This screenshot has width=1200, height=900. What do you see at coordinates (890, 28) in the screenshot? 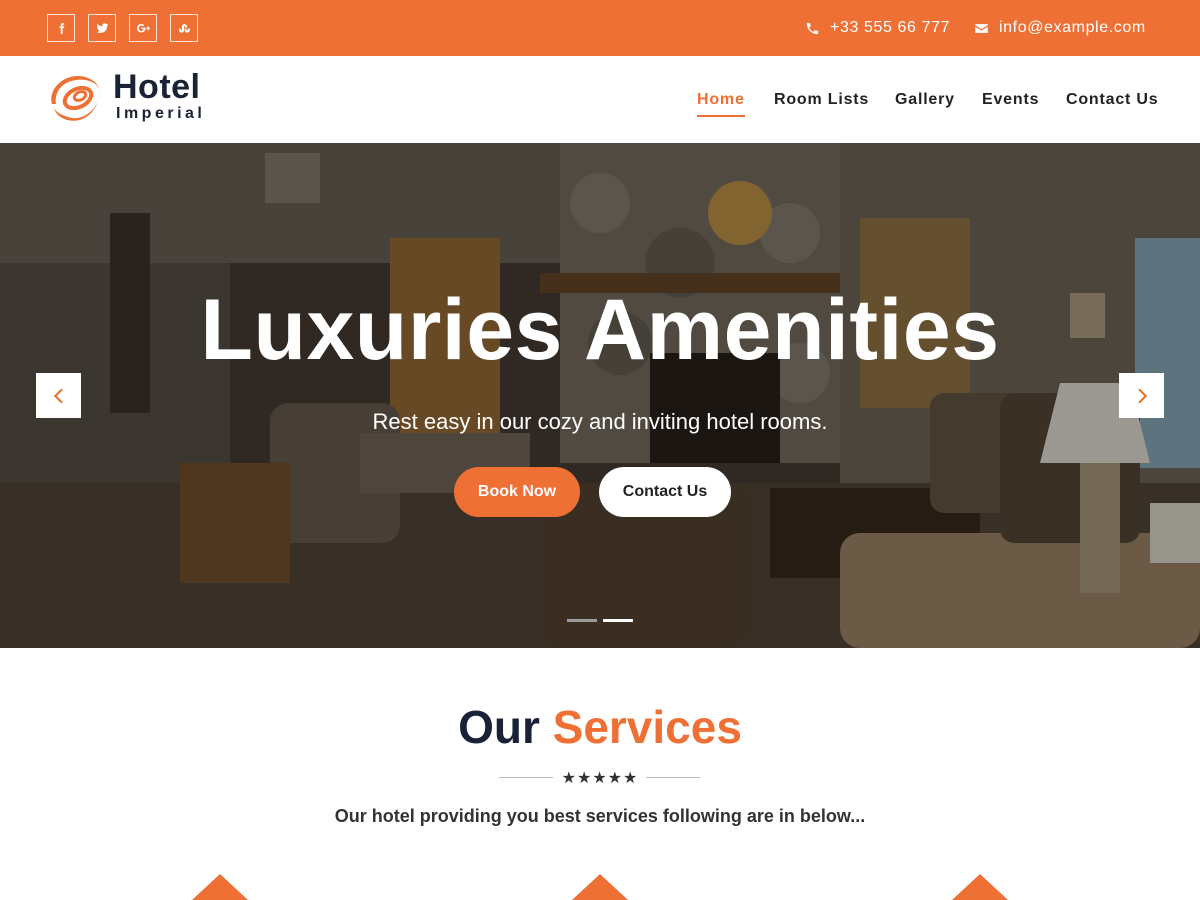
I see `phone-number: +33 555 66 777` at bounding box center [890, 28].